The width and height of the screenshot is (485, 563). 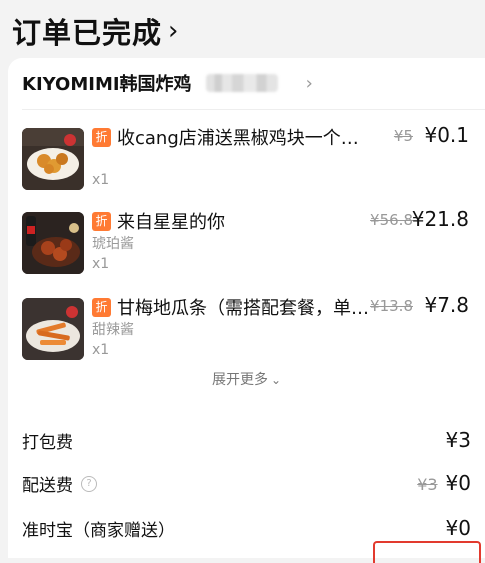 What do you see at coordinates (391, 220) in the screenshot?
I see `original-price: ¥56.8` at bounding box center [391, 220].